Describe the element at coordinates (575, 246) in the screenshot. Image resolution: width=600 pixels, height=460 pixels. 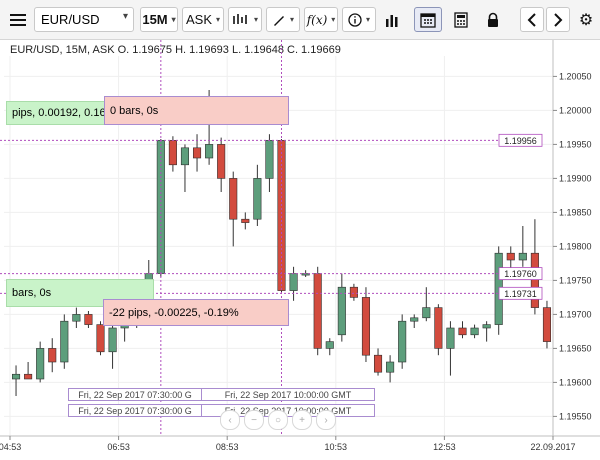
I see `y-tick-label: 1.19800` at that location.